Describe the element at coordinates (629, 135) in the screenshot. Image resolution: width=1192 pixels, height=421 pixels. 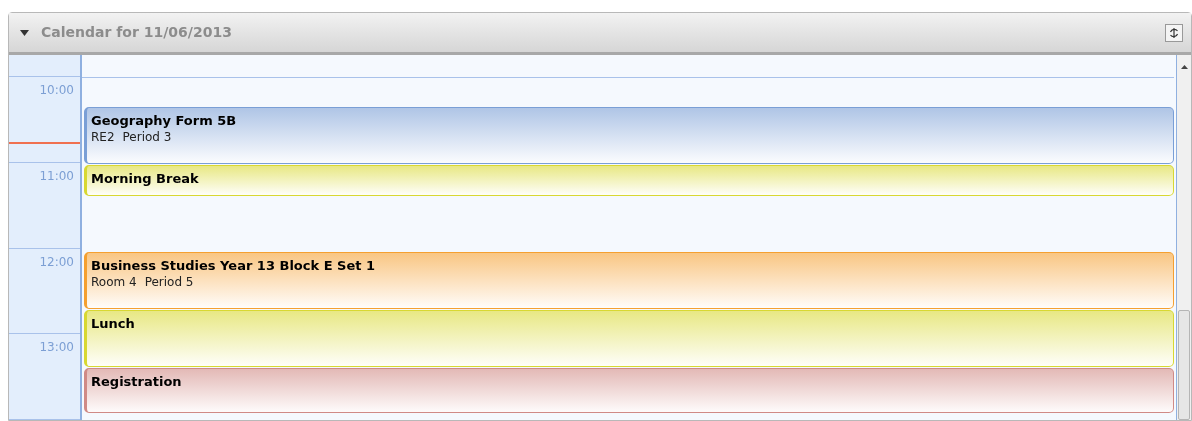
I see `calendar-event: Geography Form 5B RE2 Period 3` at that location.